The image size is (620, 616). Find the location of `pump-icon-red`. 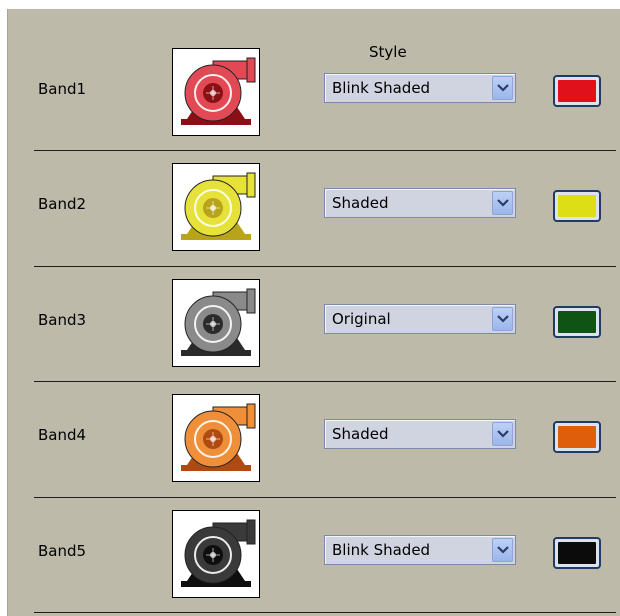

pump-icon-red is located at coordinates (216, 92).